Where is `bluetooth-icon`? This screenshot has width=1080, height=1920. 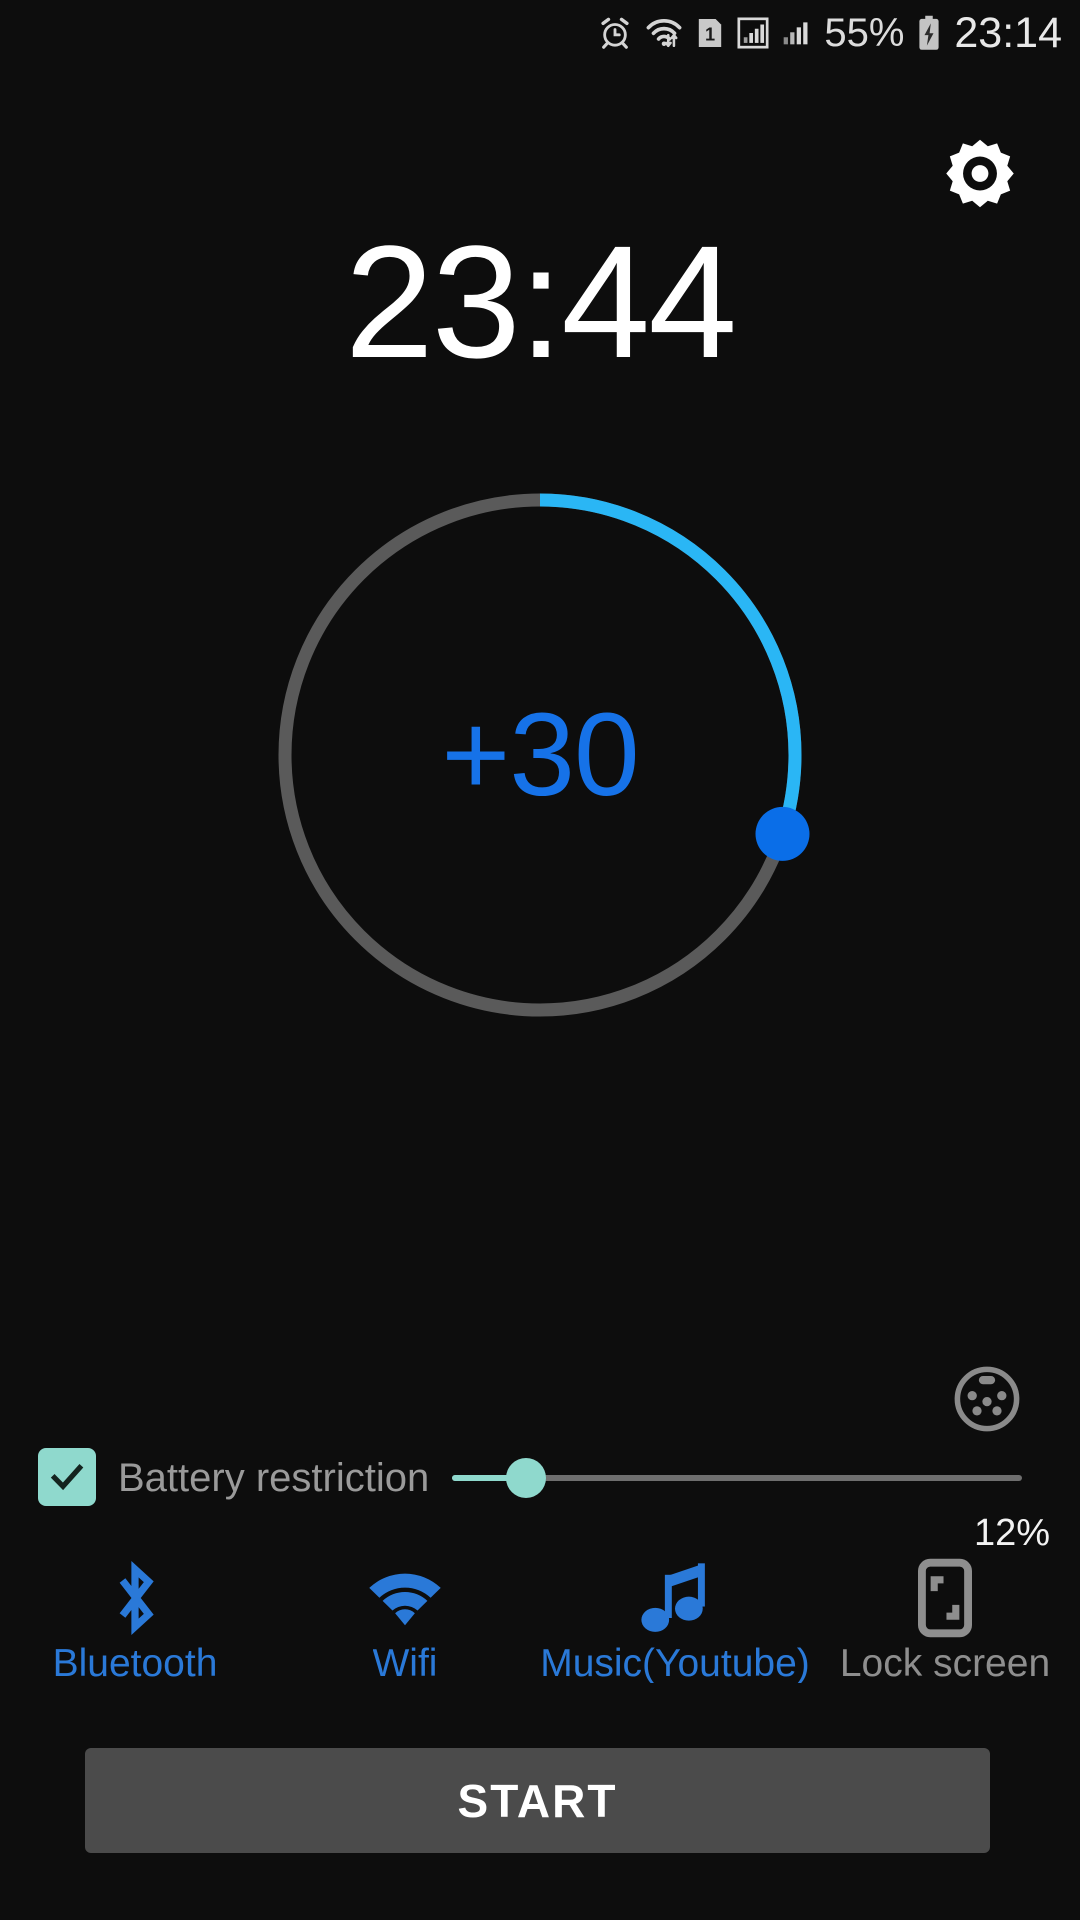
bluetooth-icon is located at coordinates (135, 1598).